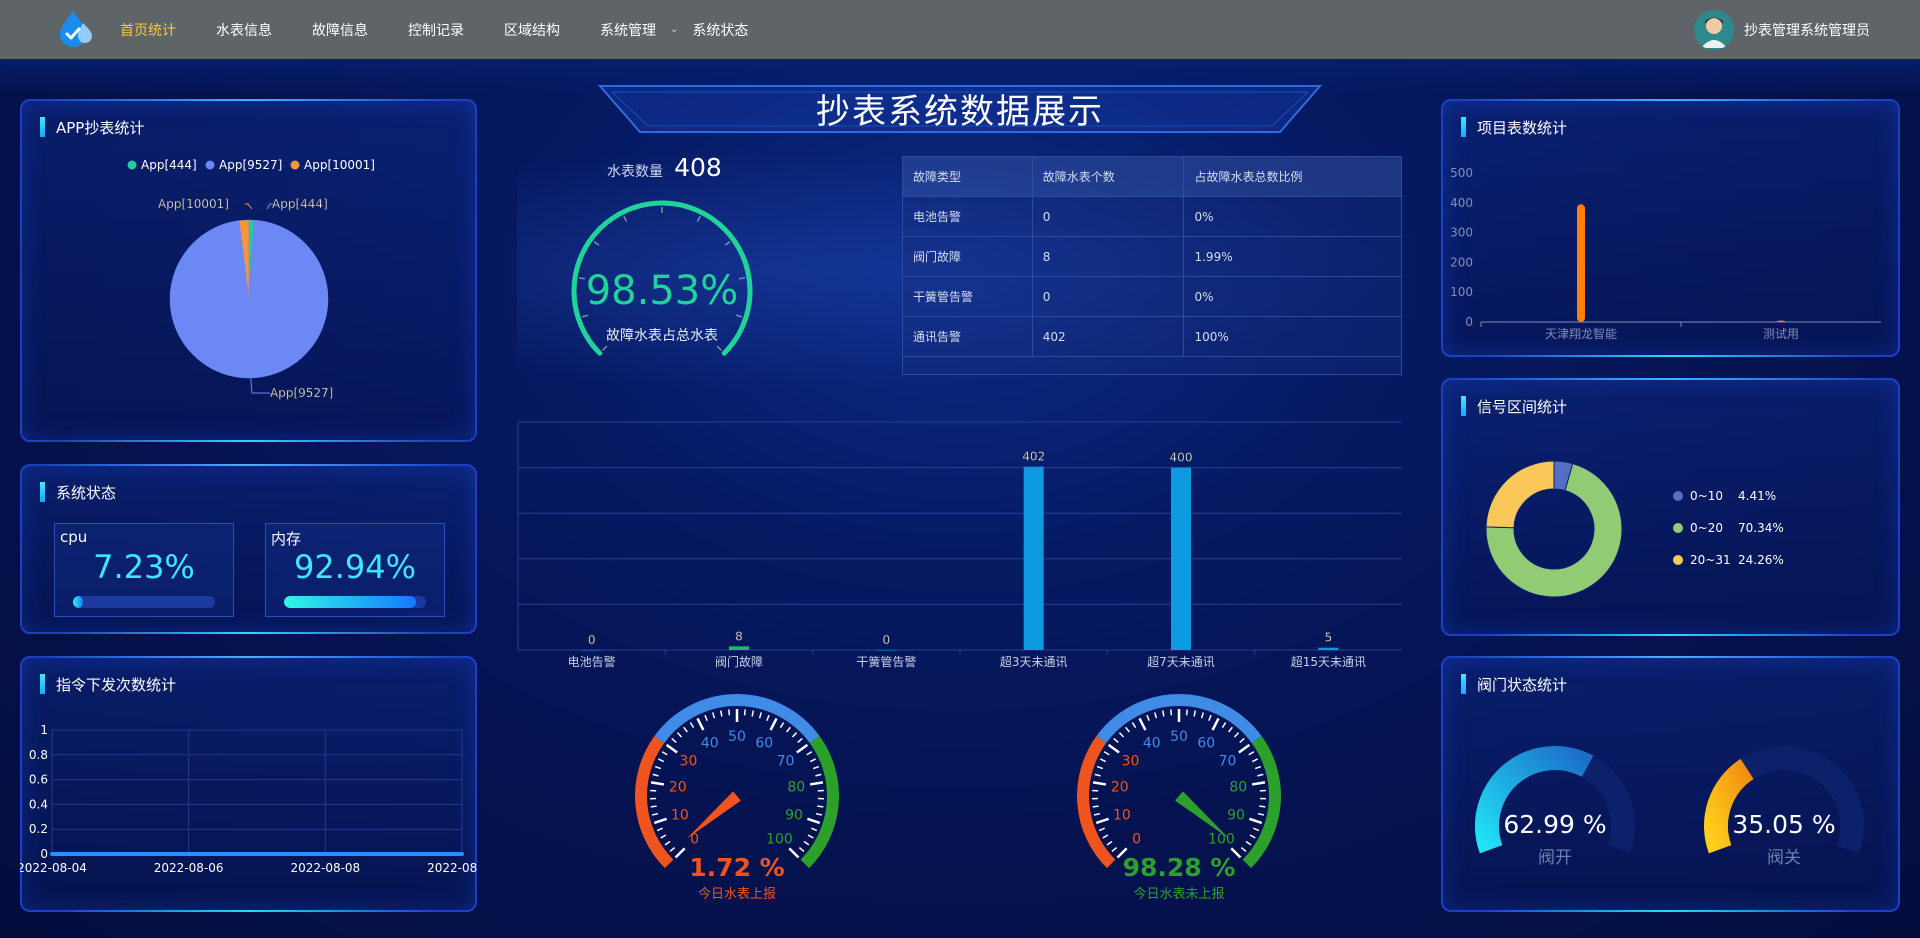 This screenshot has height=938, width=1920. What do you see at coordinates (1152, 365) in the screenshot?
I see `table-filler-cell` at bounding box center [1152, 365].